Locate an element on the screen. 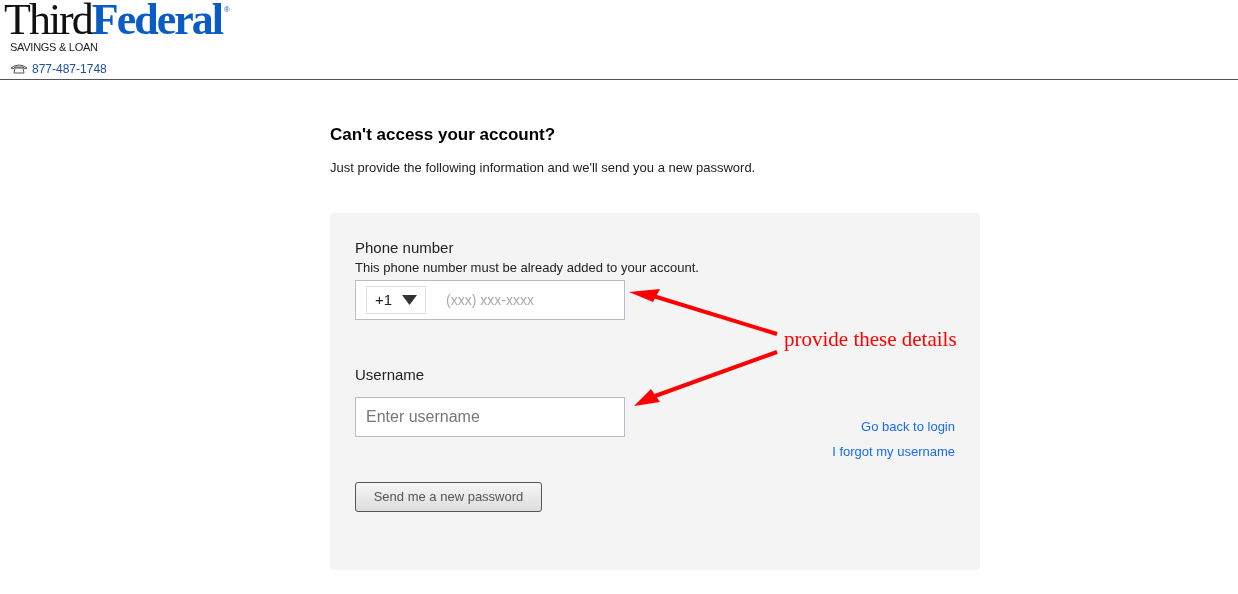 This screenshot has height=594, width=1238. logo-tagline: SAVINGS & LOAN is located at coordinates (54, 47).